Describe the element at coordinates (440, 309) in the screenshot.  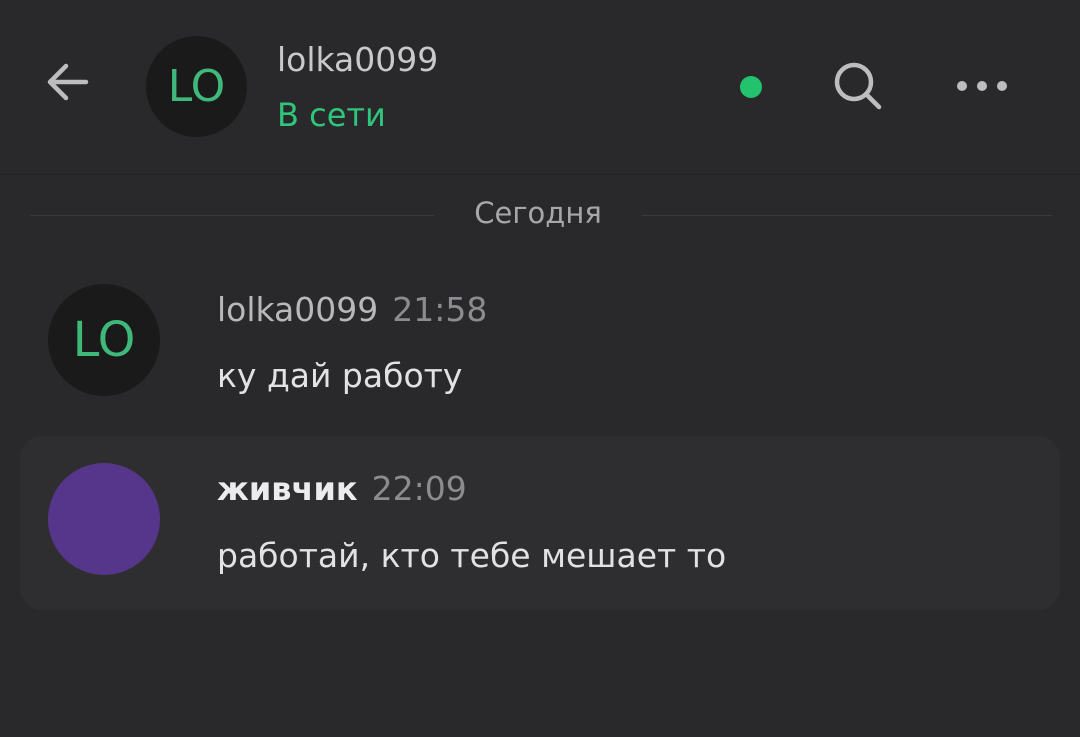
I see `message-time: 21:58` at that location.